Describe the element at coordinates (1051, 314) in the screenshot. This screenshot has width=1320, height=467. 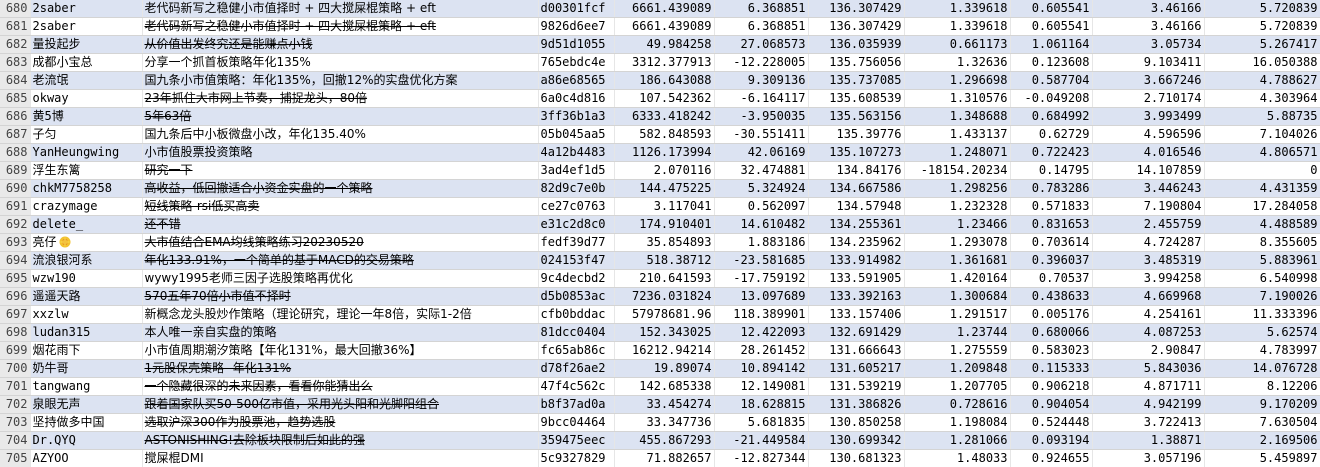
I see `value-cell: 0.005176` at that location.